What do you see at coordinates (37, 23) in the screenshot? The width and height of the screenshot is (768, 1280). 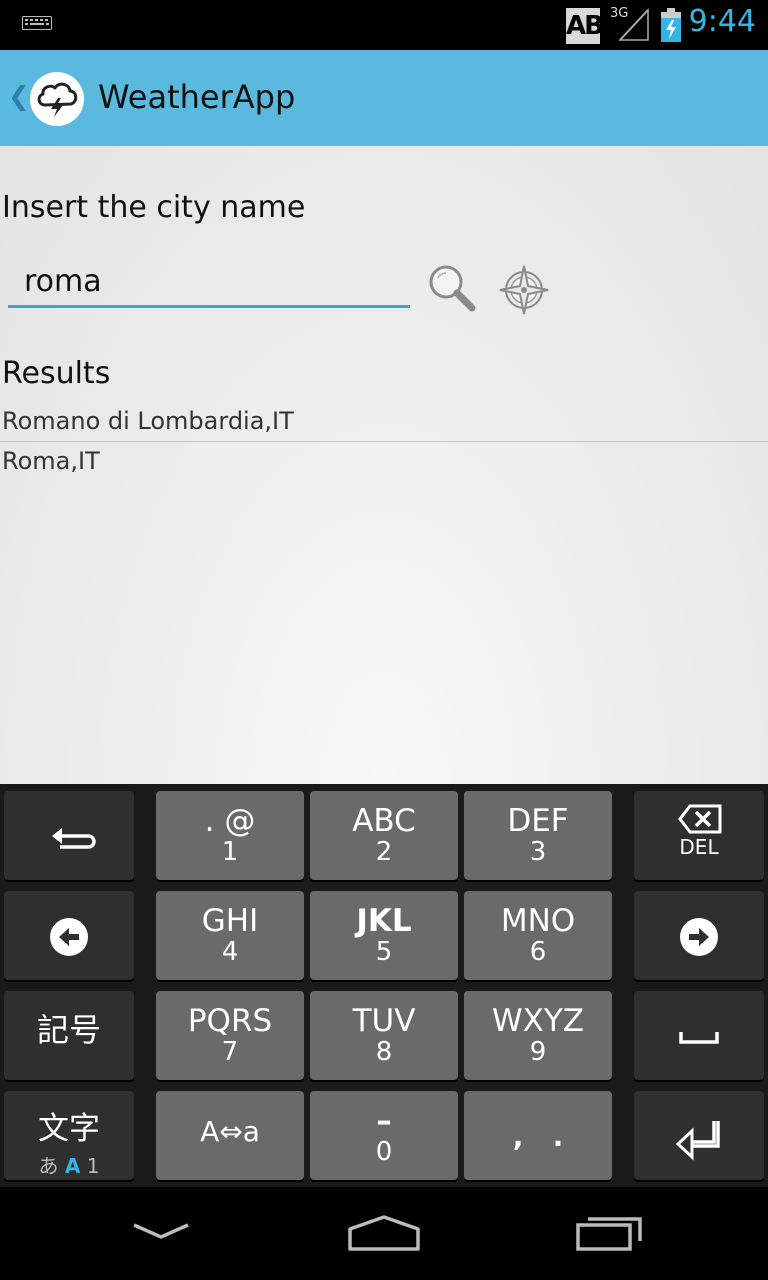 I see `keyboard-icon` at bounding box center [37, 23].